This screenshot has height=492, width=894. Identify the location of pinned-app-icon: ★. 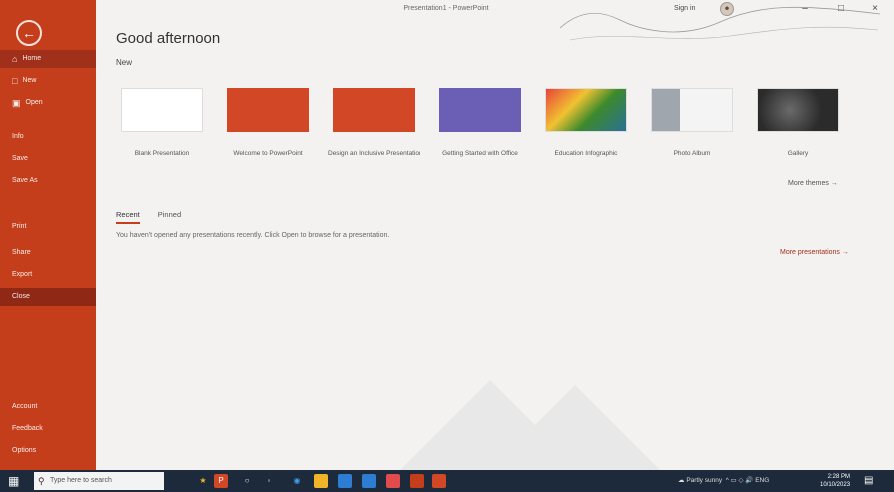
(203, 481).